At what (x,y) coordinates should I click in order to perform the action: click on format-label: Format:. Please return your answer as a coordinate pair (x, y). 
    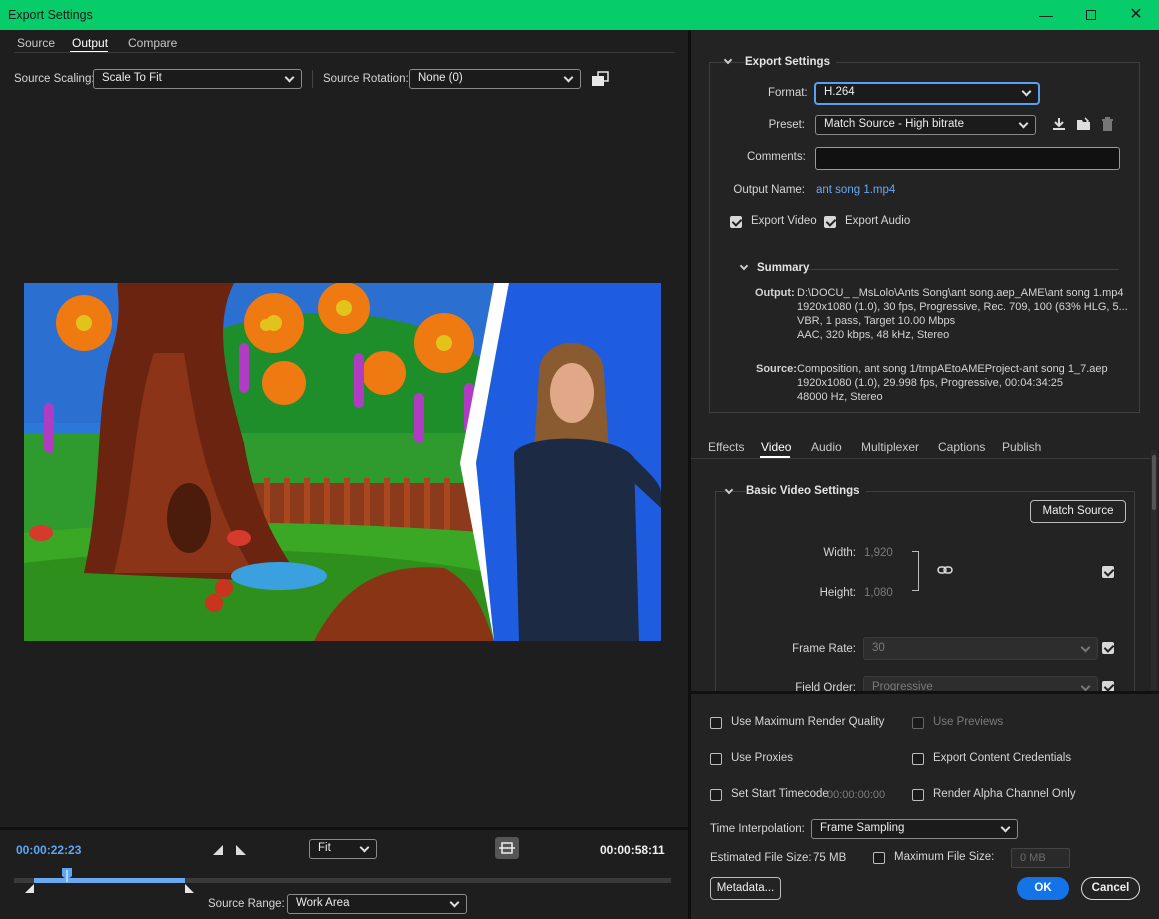
    Looking at the image, I should click on (788, 93).